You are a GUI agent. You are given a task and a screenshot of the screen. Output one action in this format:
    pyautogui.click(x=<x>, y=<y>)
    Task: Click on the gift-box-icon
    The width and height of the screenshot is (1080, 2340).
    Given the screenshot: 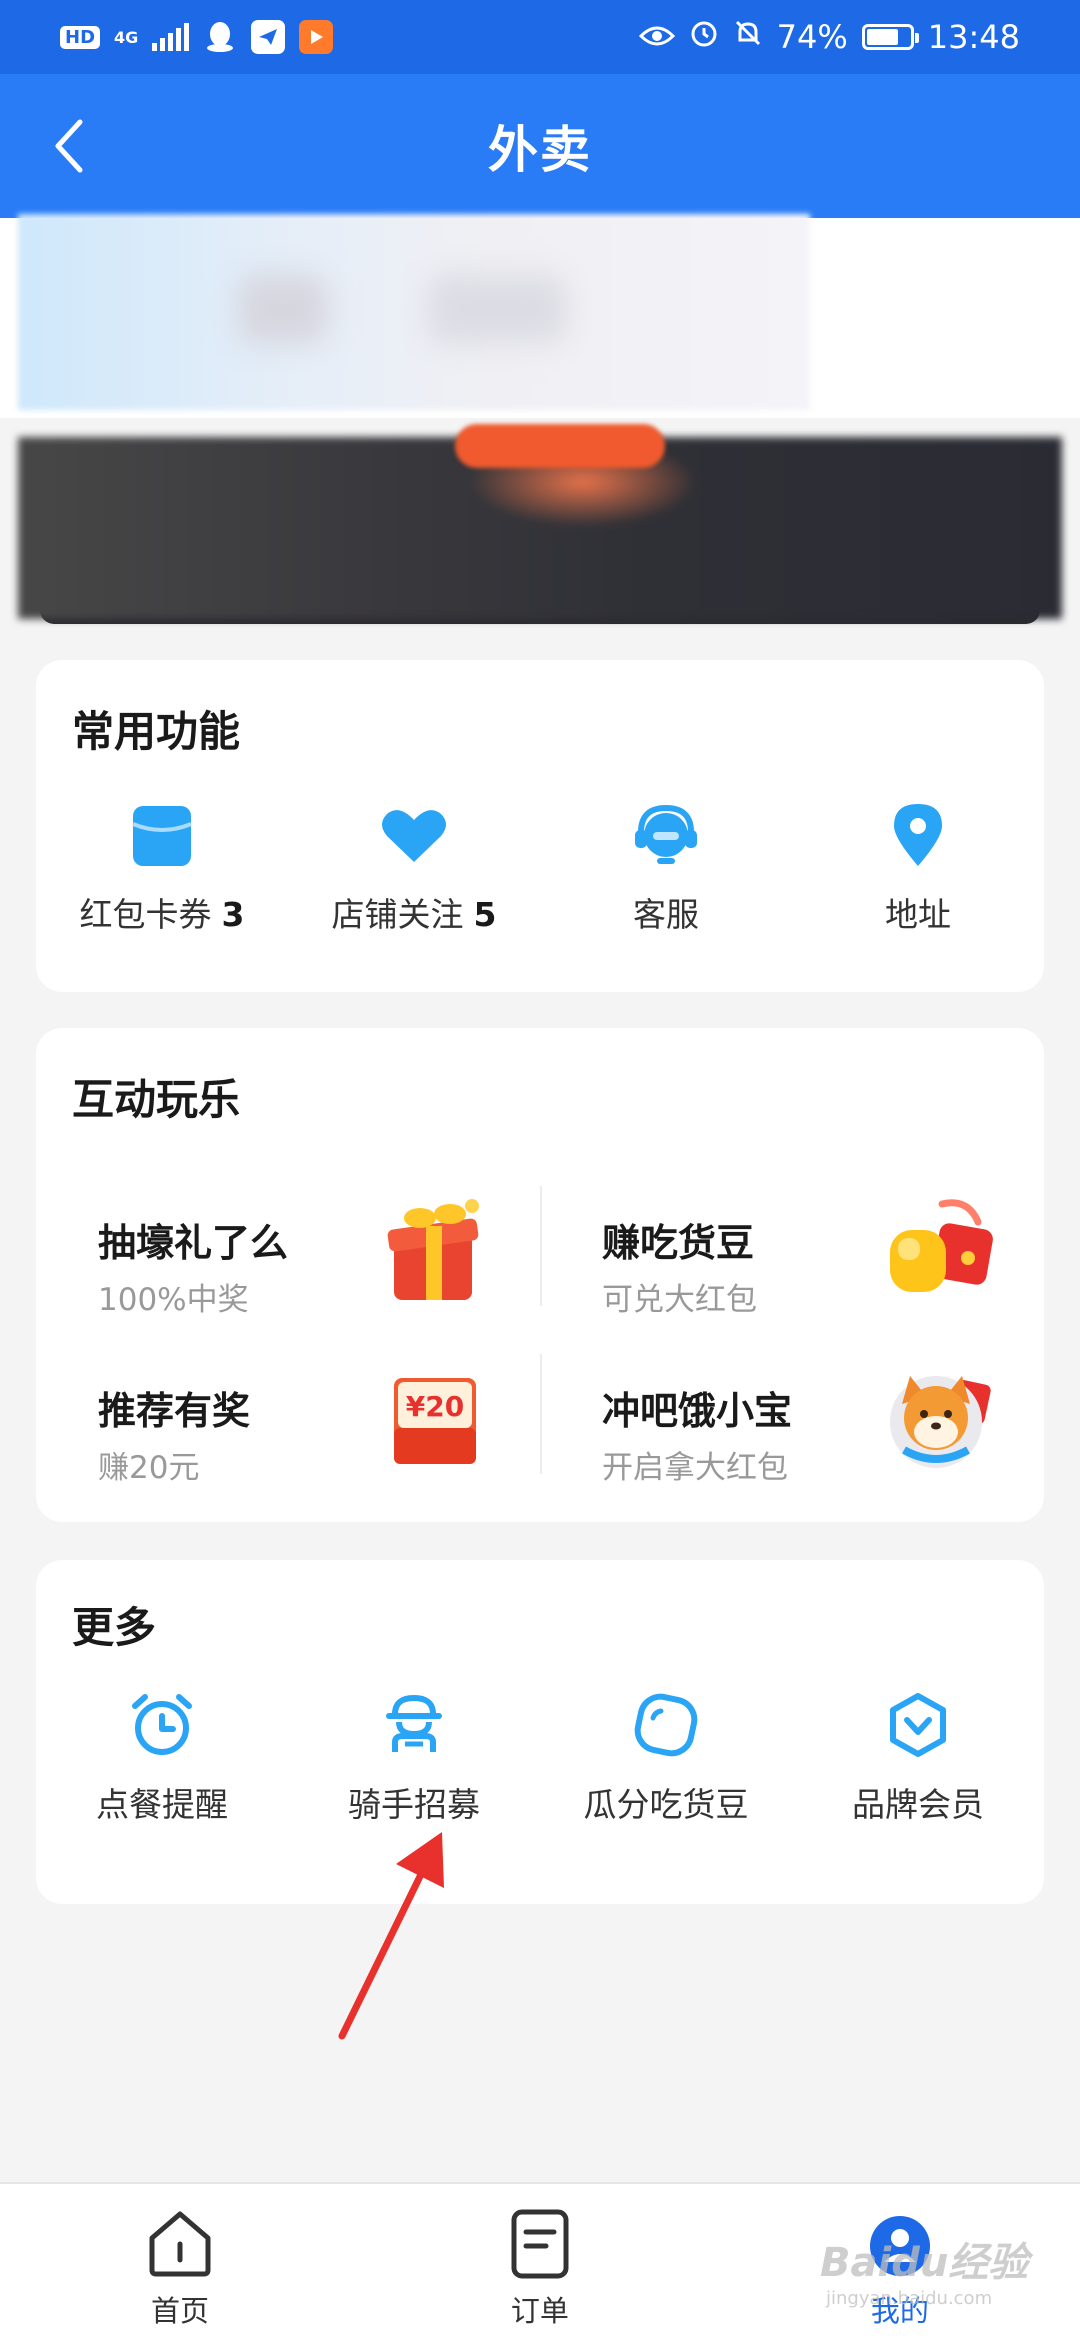 What is the action you would take?
    pyautogui.click(x=433, y=1249)
    